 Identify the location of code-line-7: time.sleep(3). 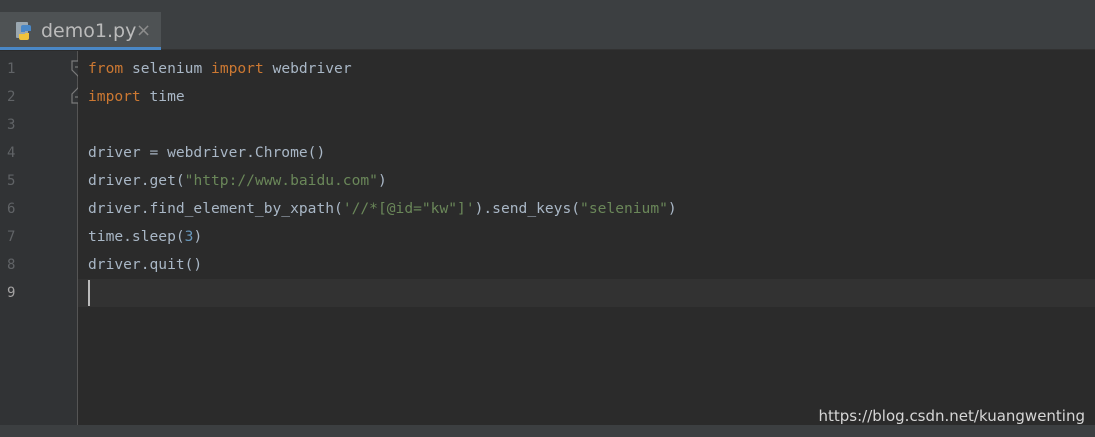
(145, 237).